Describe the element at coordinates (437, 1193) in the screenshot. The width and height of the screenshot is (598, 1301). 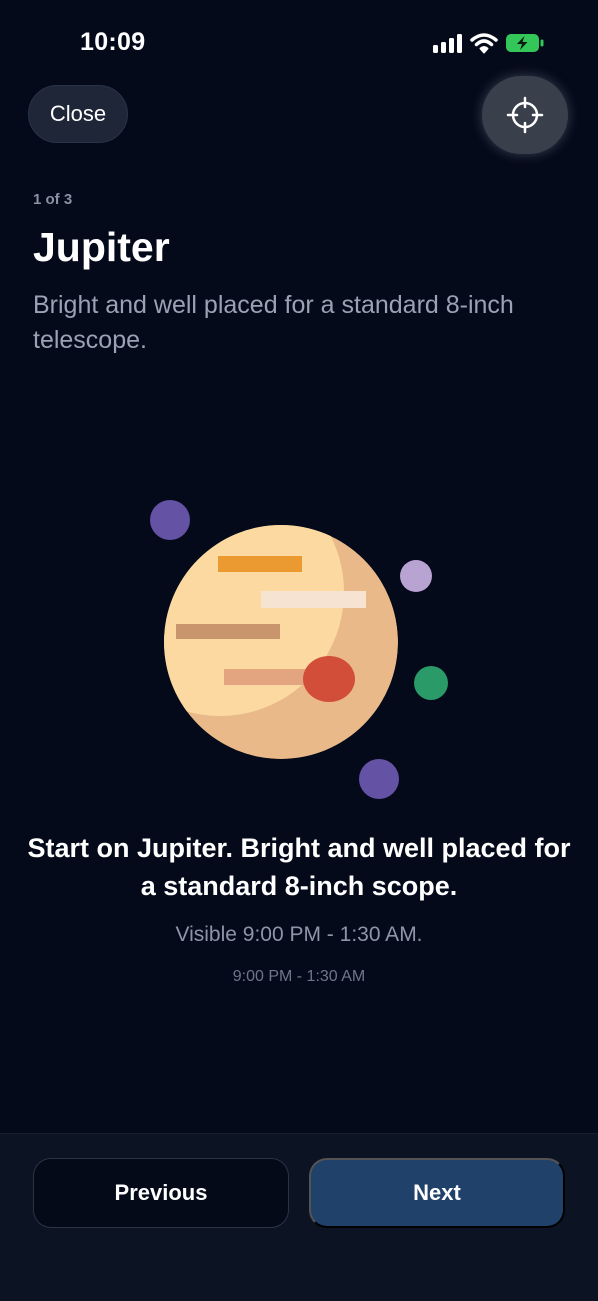
I see `next-button: Next` at that location.